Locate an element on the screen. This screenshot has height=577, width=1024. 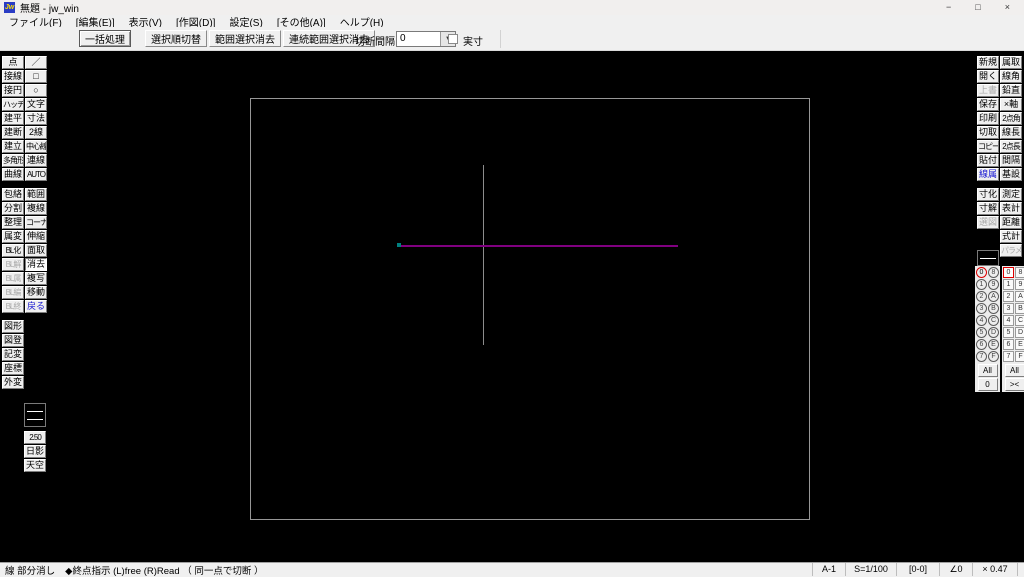
tool-button-コーナー: コーナー is located at coordinates (36, 222).